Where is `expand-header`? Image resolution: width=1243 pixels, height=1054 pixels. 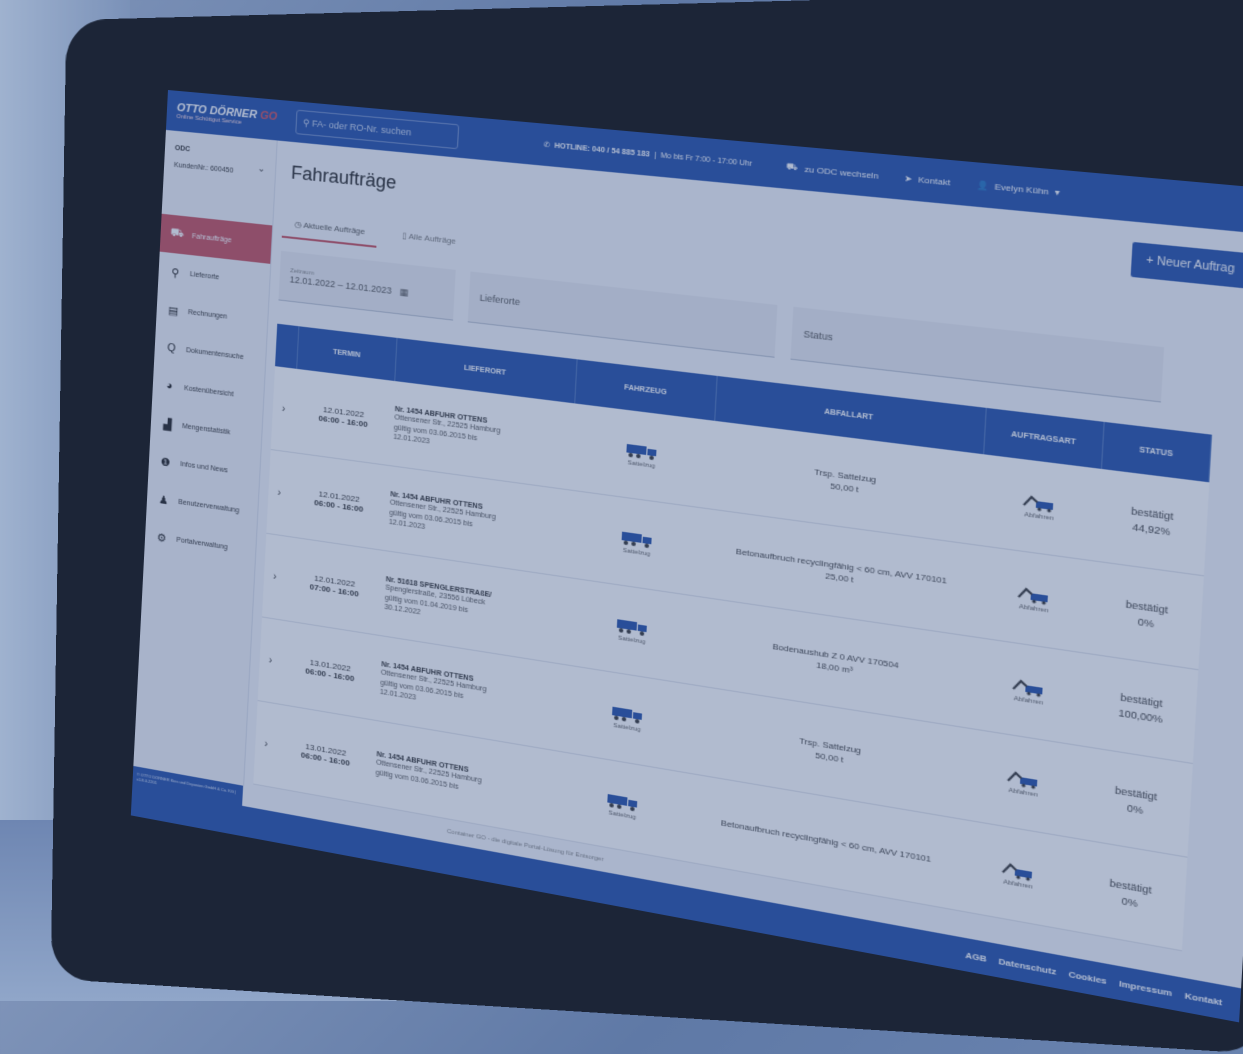 expand-header is located at coordinates (287, 346).